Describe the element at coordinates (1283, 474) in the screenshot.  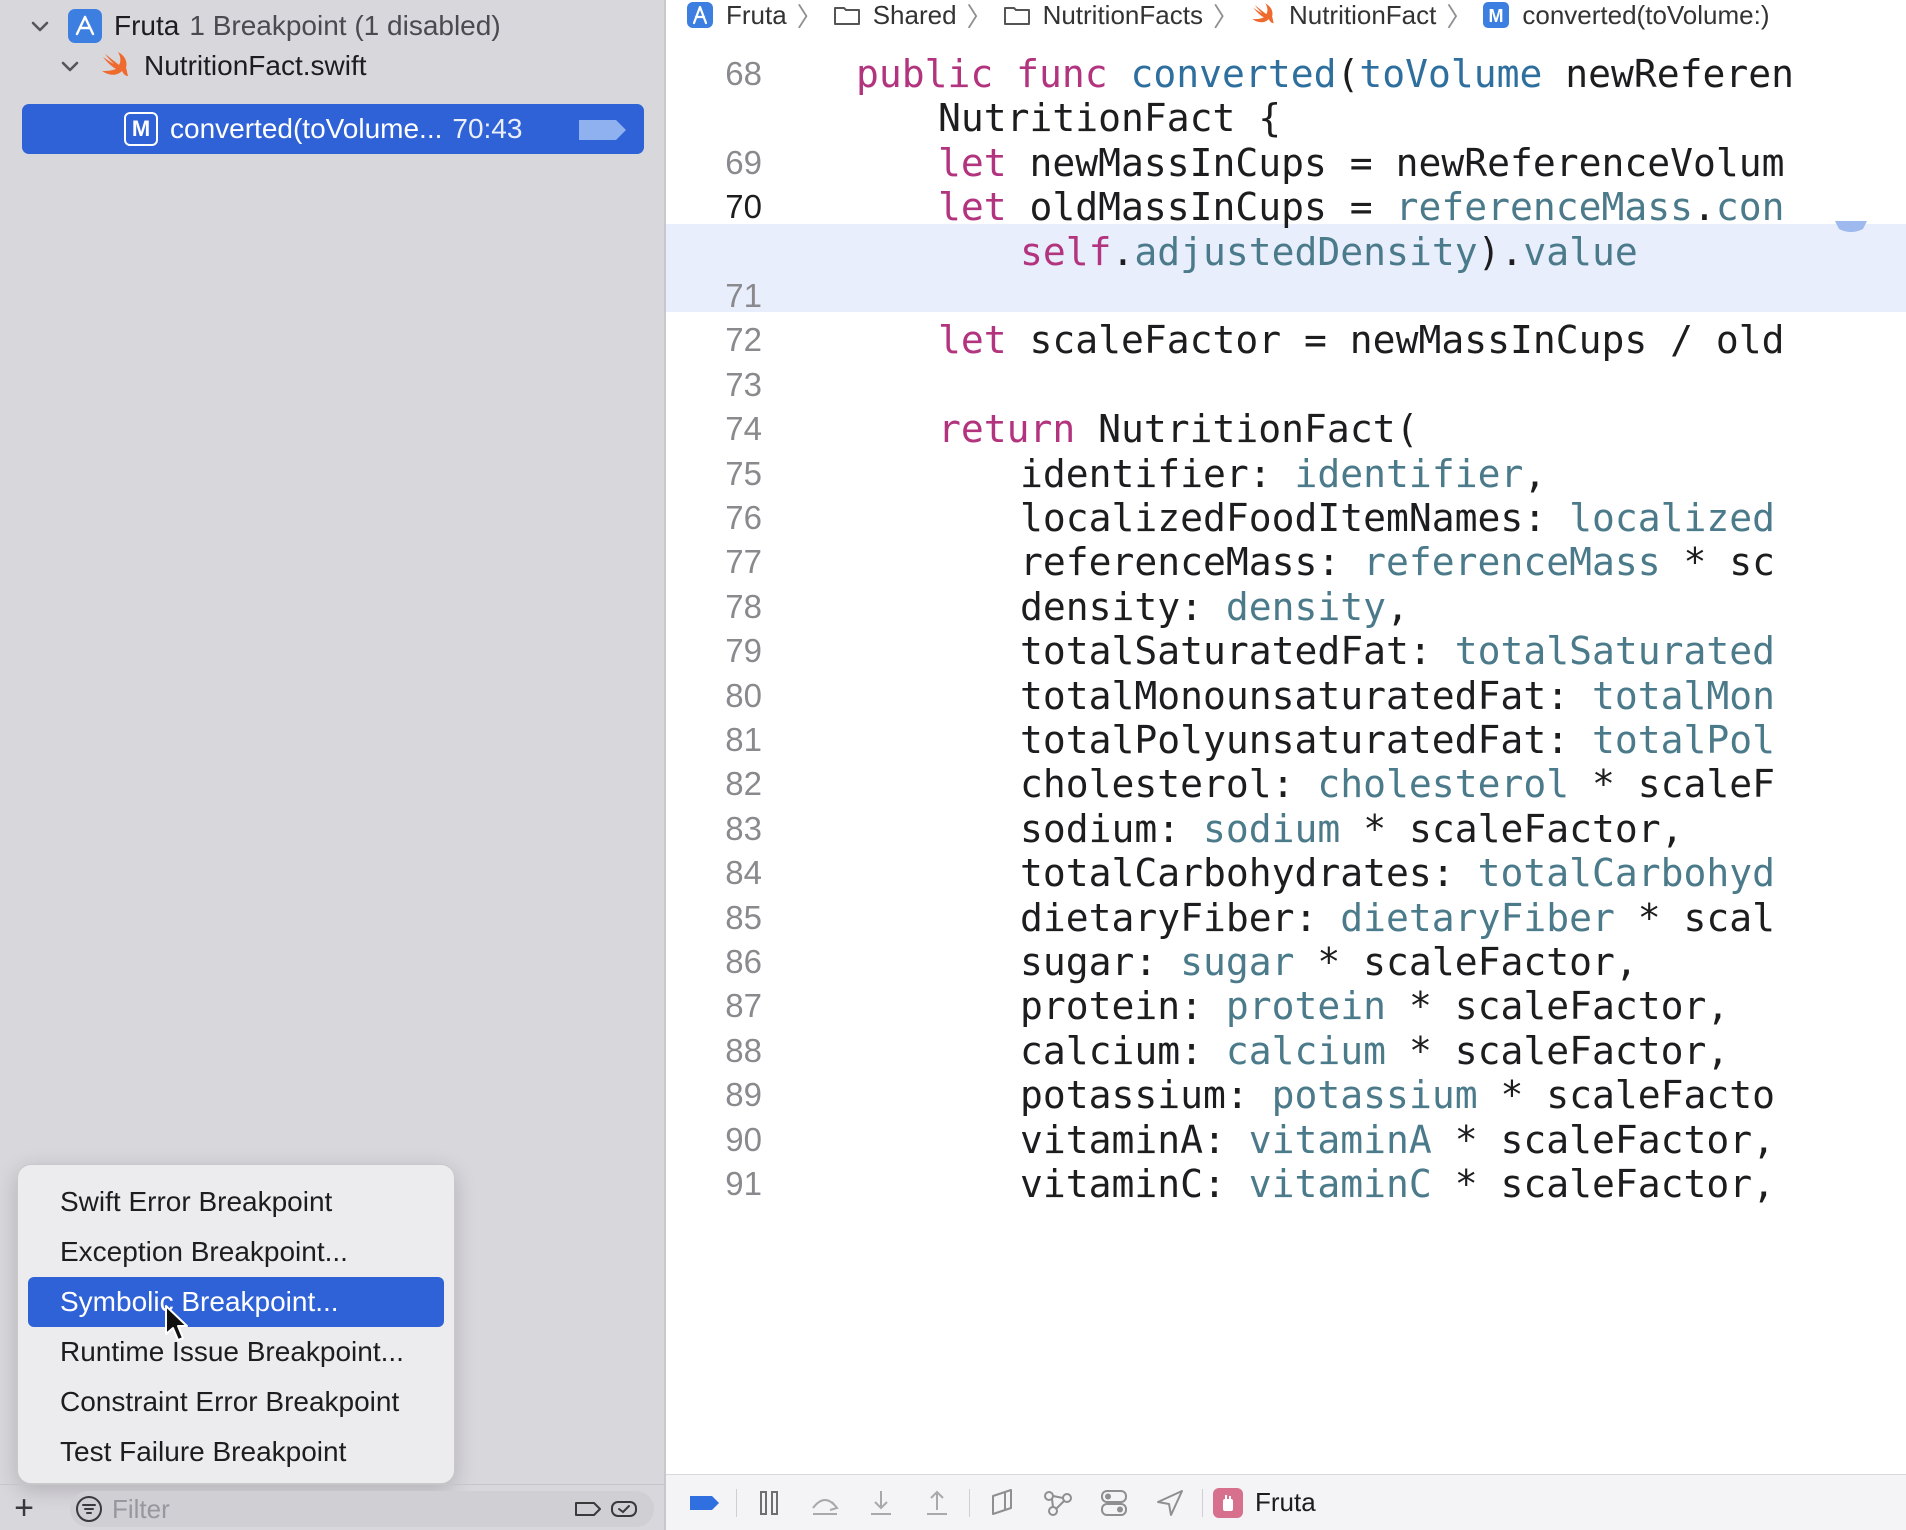
I see `code-line: identifier: identifier,` at that location.